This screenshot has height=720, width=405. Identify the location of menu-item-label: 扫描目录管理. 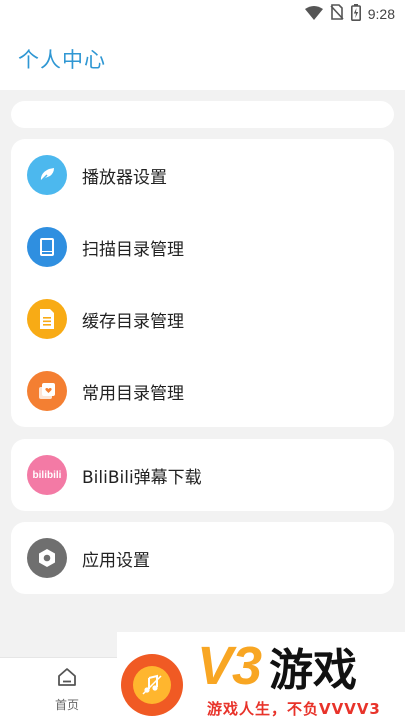
(133, 249).